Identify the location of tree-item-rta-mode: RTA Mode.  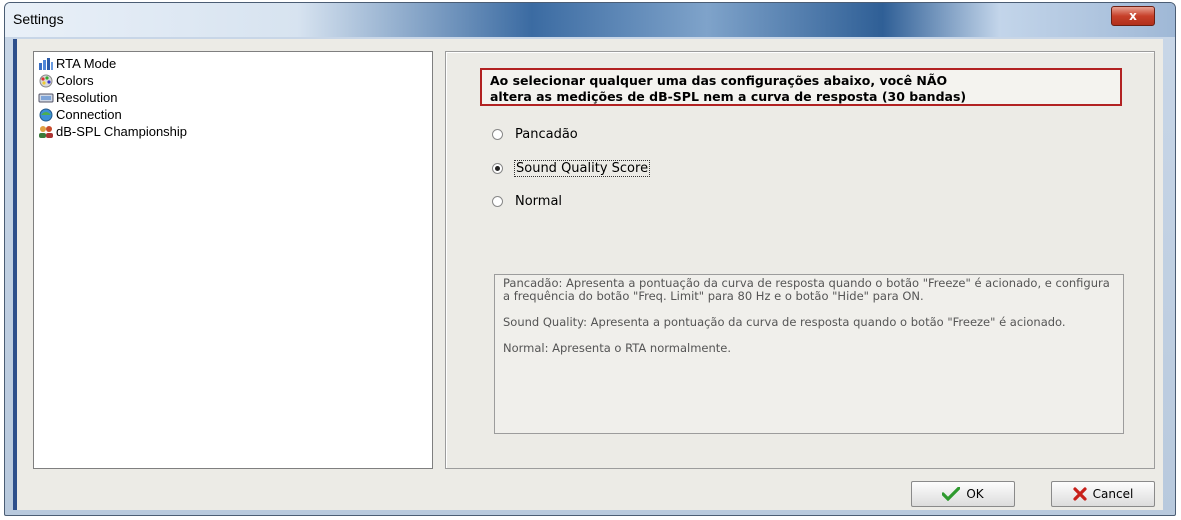
(77, 63).